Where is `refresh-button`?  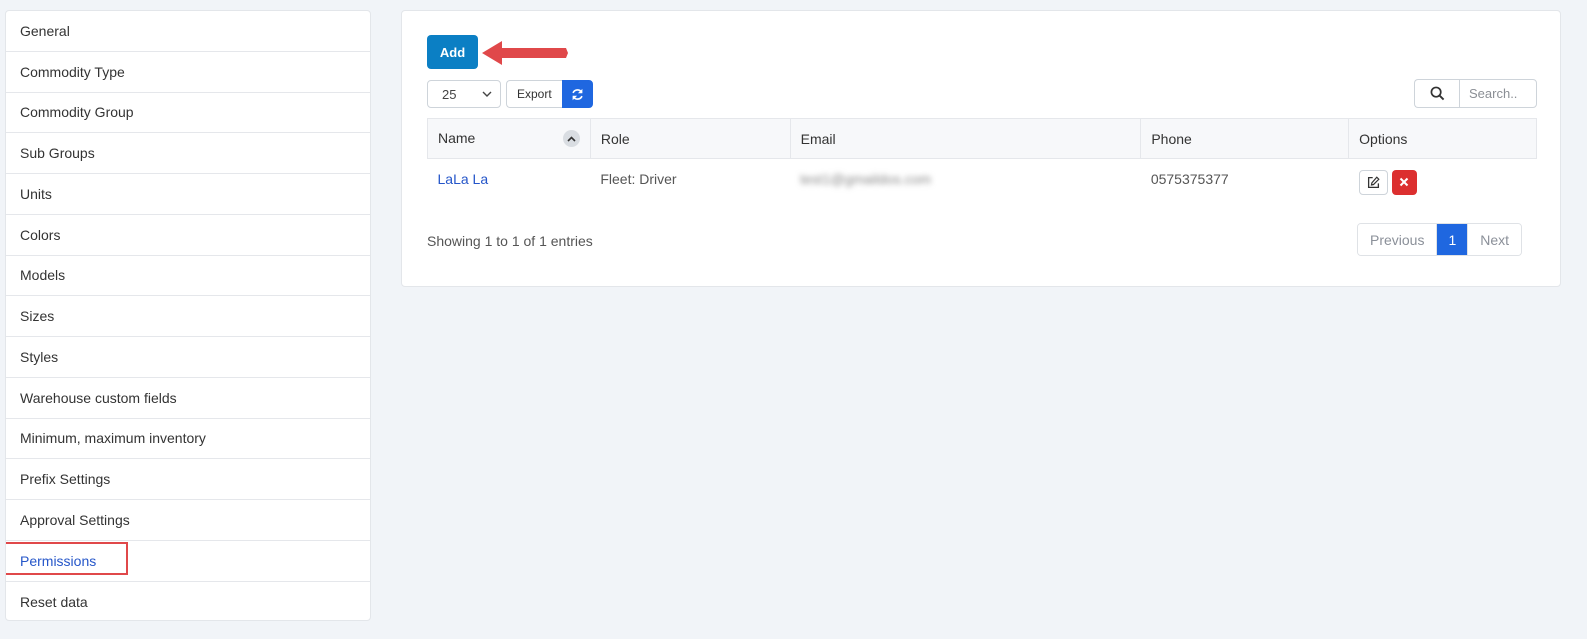 refresh-button is located at coordinates (577, 94).